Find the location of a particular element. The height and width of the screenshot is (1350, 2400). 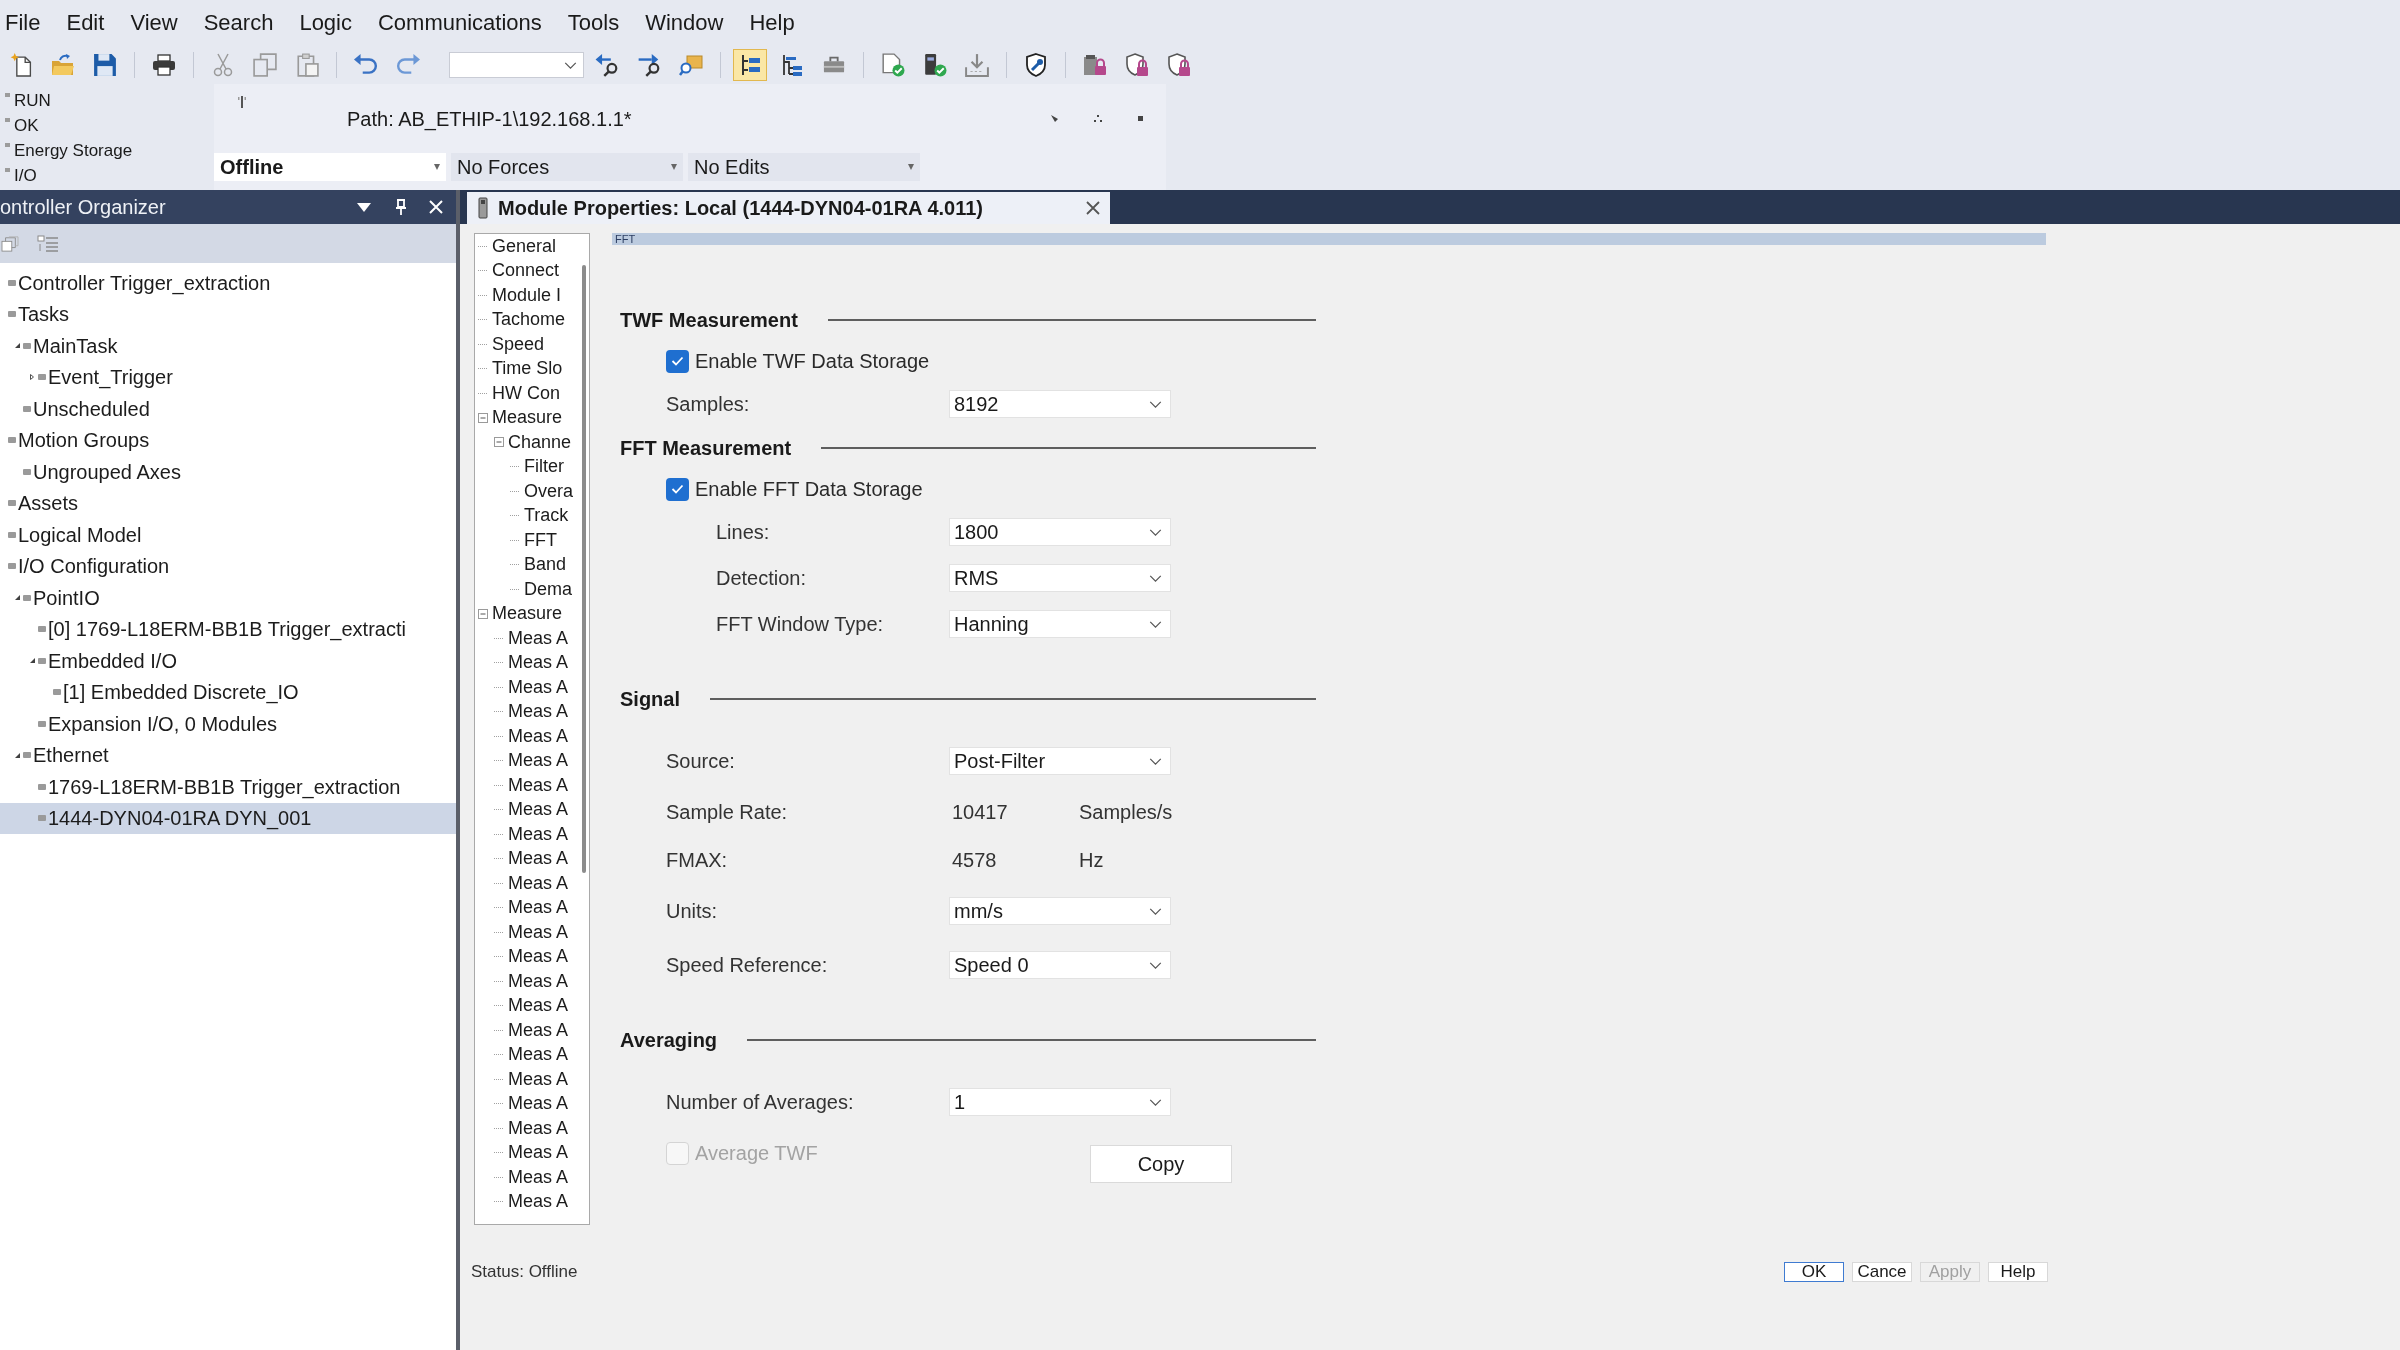

undo-icon is located at coordinates (366, 65).